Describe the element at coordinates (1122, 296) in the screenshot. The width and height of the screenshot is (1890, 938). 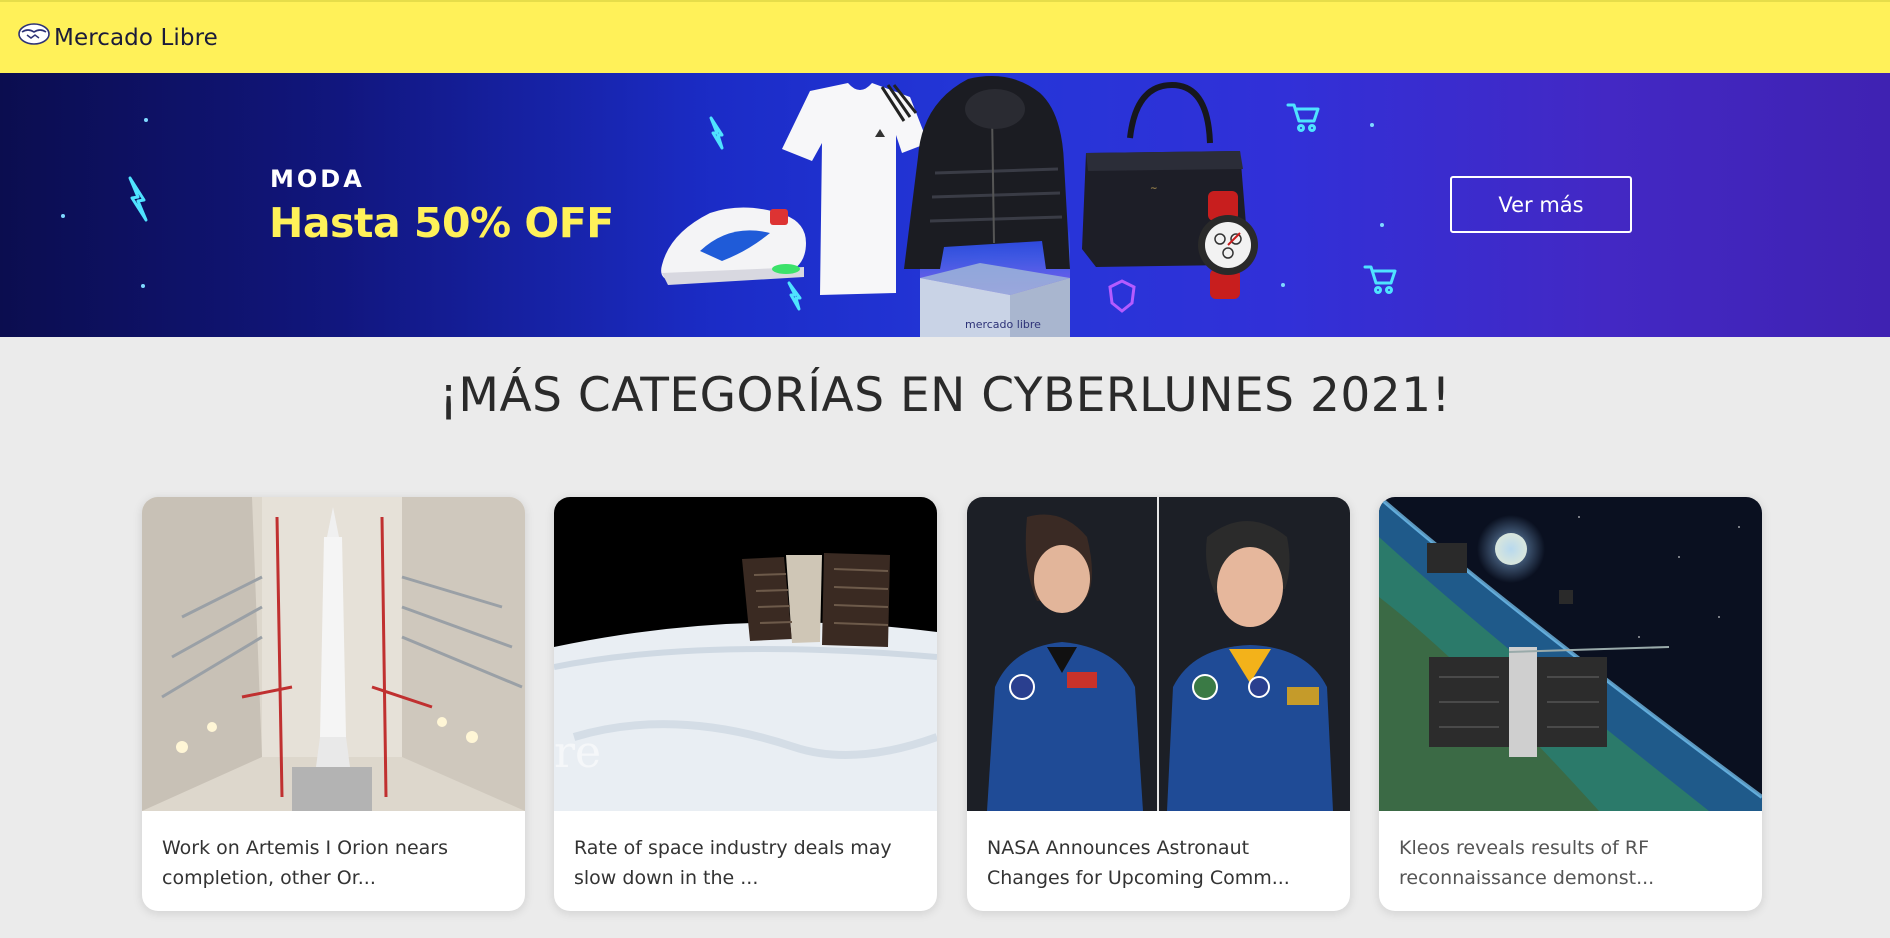
I see `shield-icon` at that location.